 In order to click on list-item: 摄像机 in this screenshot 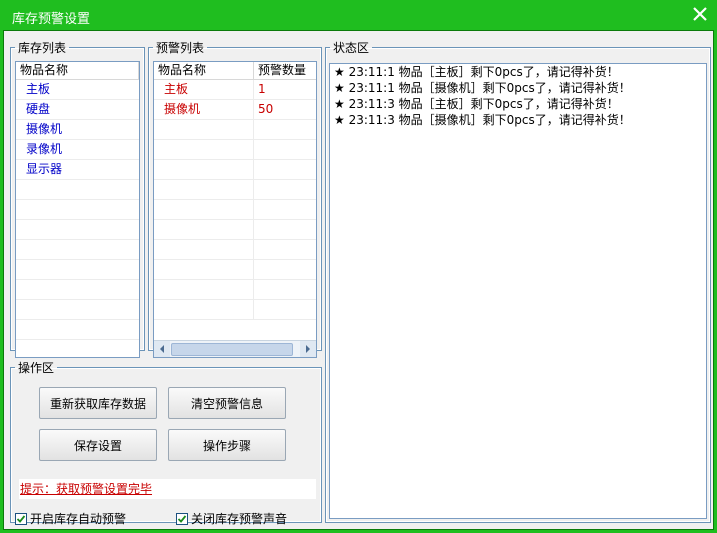, I will do `click(77, 130)`.